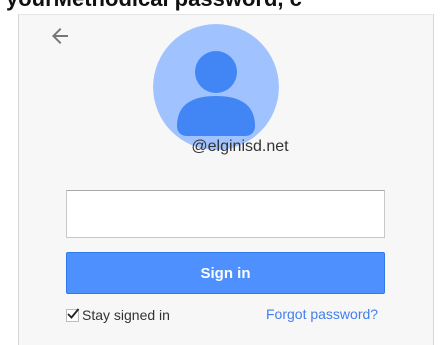  I want to click on stay-signed-in-checkbox: Stay signed in, so click(118, 315).